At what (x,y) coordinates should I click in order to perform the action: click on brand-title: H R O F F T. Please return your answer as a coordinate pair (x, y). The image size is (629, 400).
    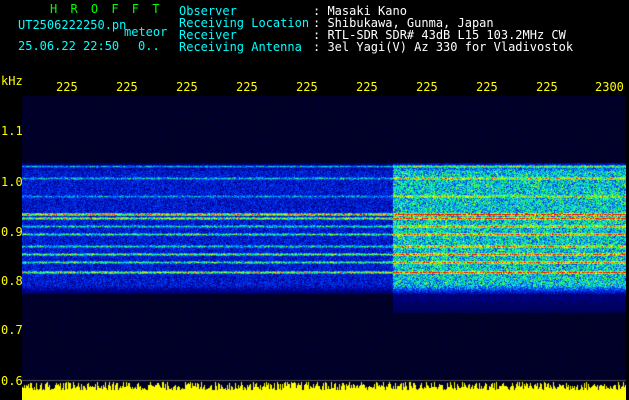
    Looking at the image, I should click on (106, 9).